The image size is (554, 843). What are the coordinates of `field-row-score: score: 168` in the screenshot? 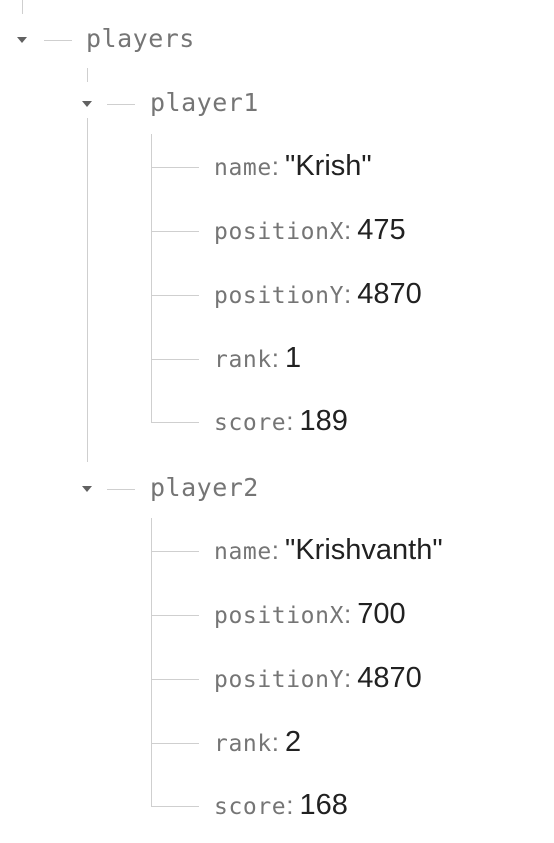 It's located at (281, 805).